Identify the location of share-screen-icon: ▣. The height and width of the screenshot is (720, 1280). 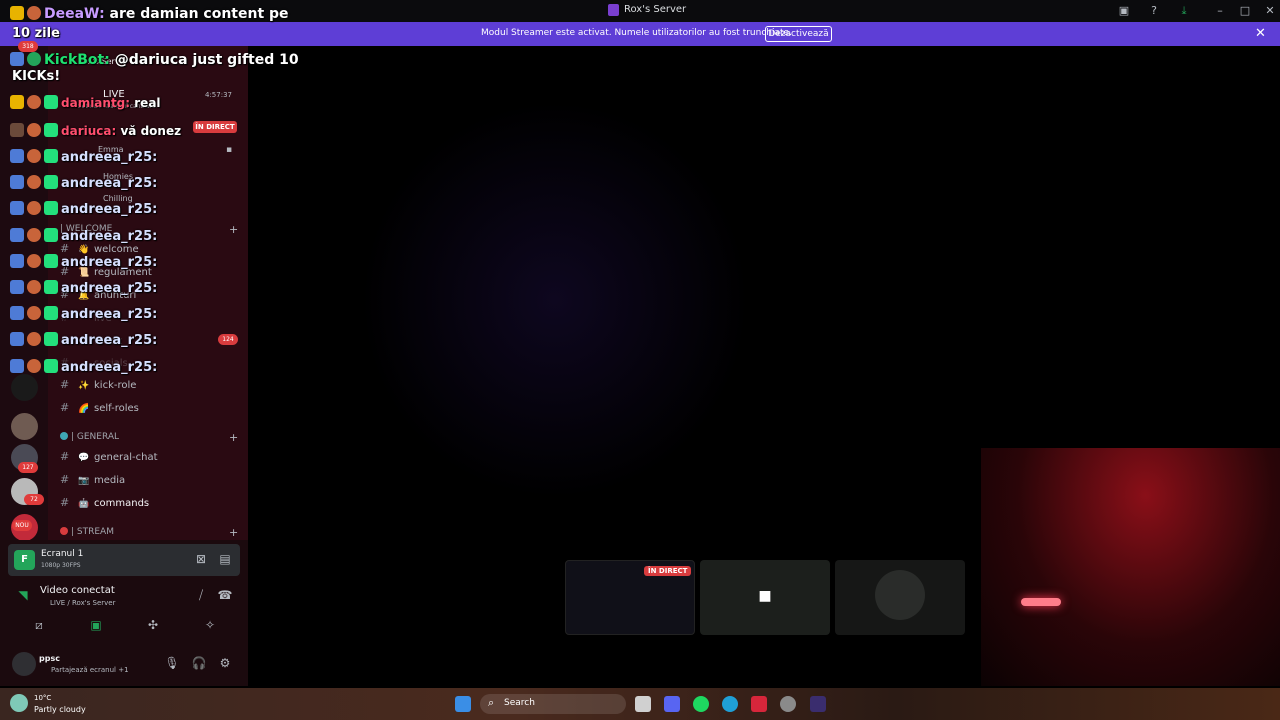
(96, 625).